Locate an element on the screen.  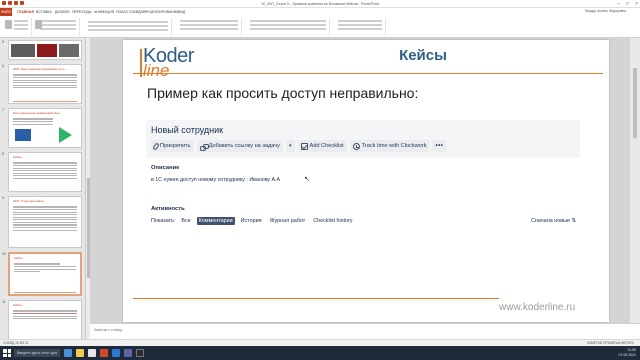
header-divider is located at coordinates (368, 73).